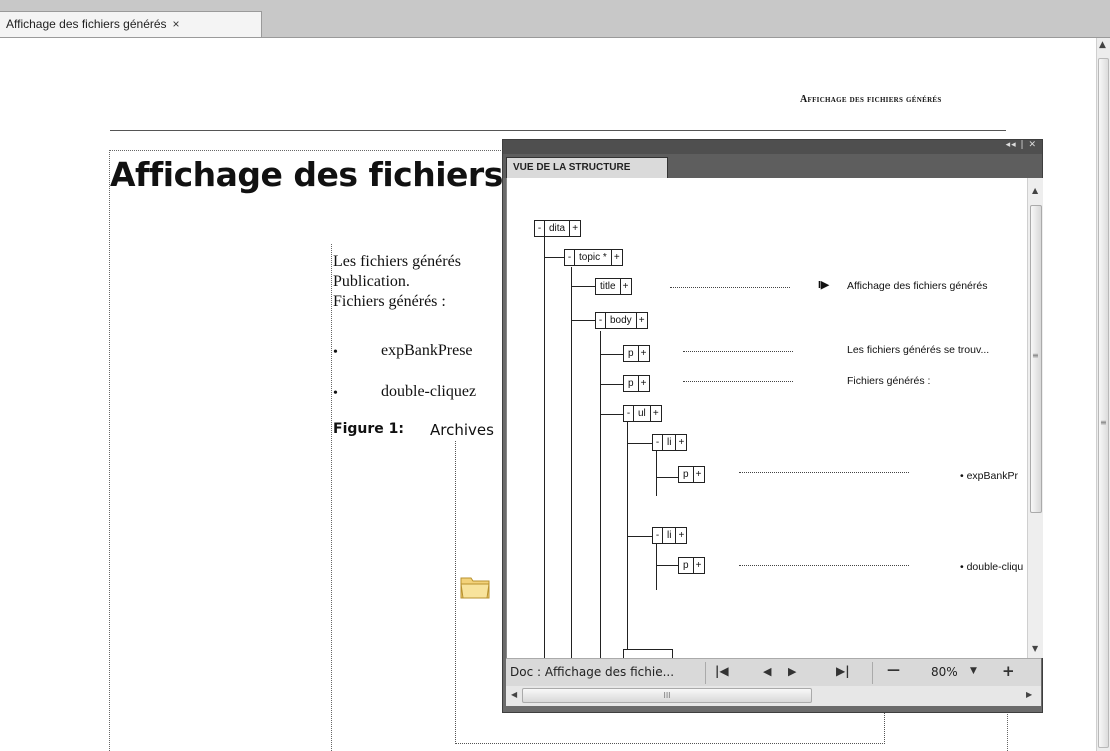  What do you see at coordinates (1008, 730) in the screenshot?
I see `frame-border-right` at bounding box center [1008, 730].